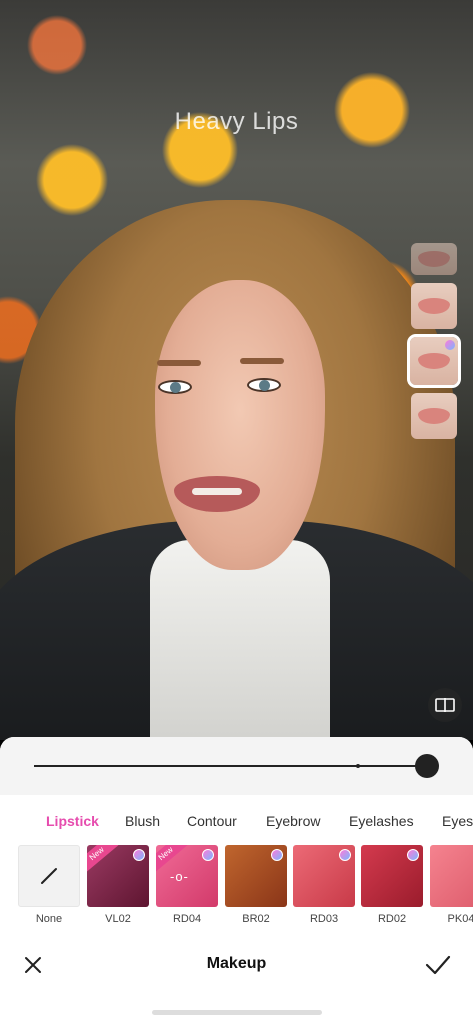 The height and width of the screenshot is (1024, 473). I want to click on swatch-br02: BR02, so click(256, 885).